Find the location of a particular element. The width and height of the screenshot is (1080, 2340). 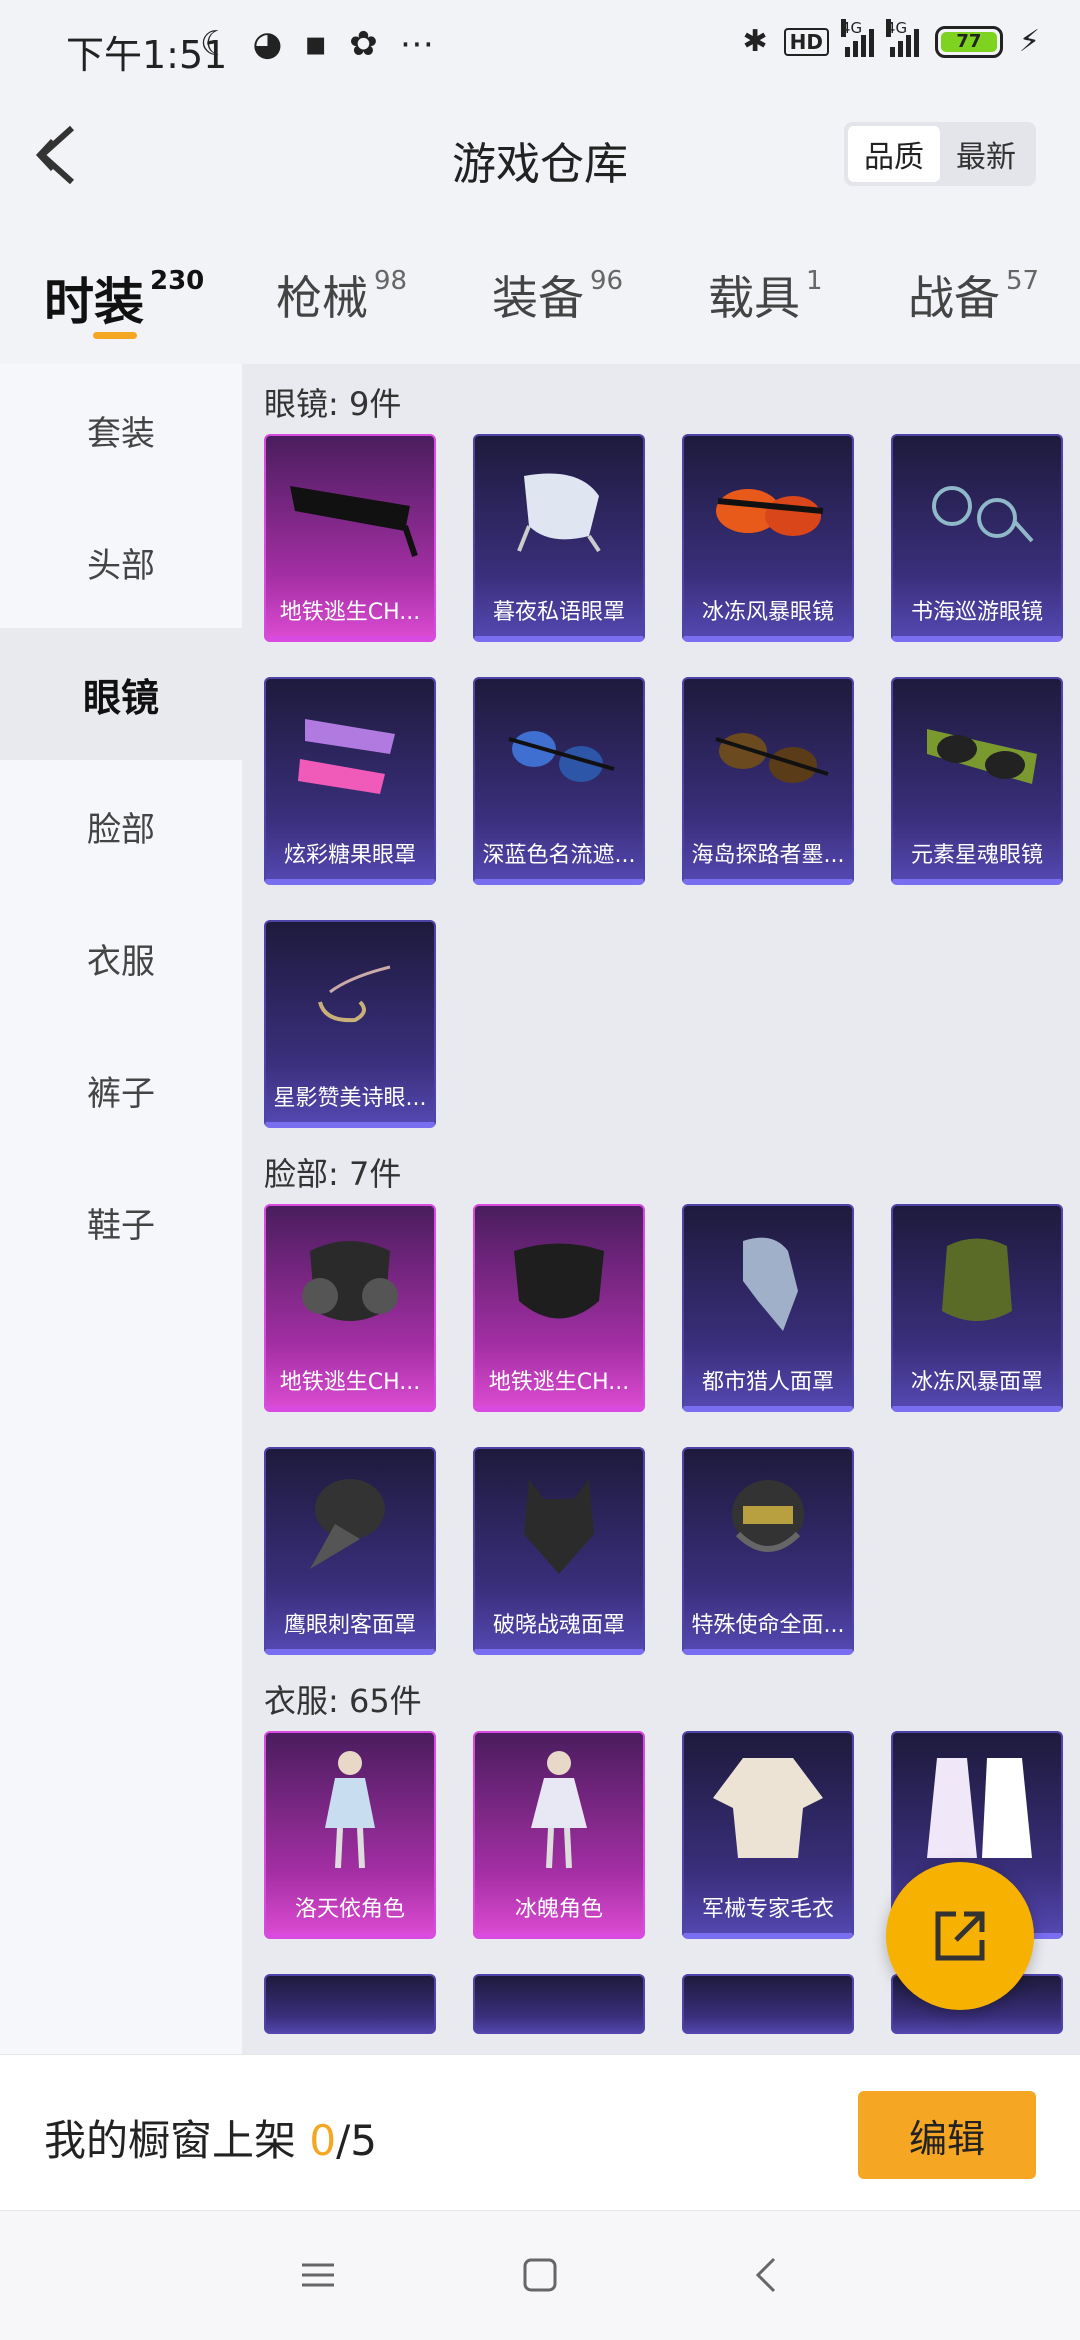

sidebar-item-pants: 裤子 is located at coordinates (121, 1090).